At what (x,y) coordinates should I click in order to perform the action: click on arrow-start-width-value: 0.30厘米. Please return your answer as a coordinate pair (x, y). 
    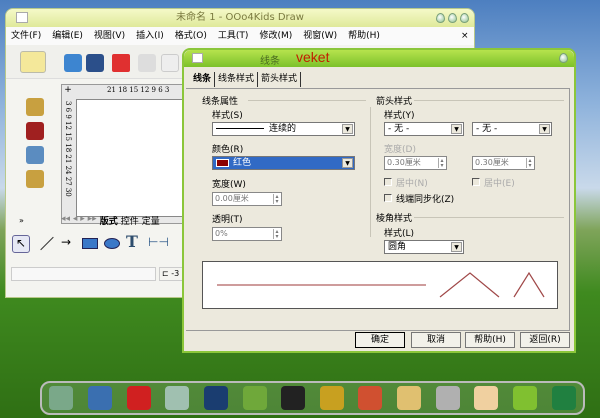
    Looking at the image, I should click on (404, 162).